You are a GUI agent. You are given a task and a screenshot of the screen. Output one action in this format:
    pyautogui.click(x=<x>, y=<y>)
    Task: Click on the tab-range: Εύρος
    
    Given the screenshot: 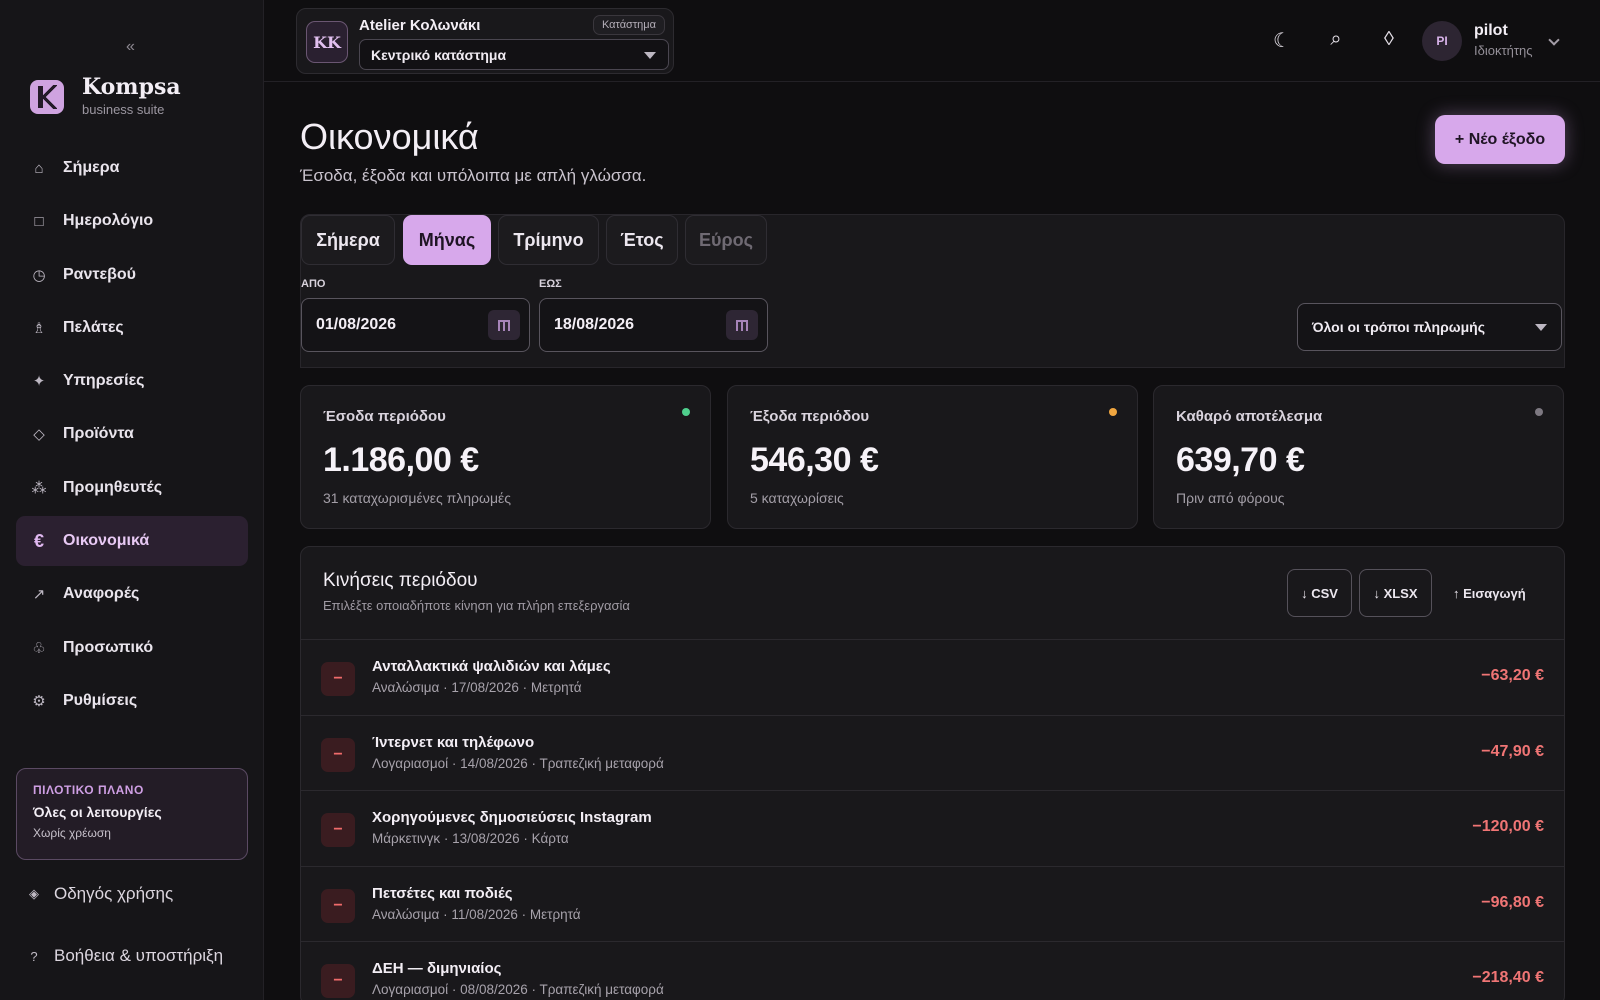 What is the action you would take?
    pyautogui.click(x=726, y=240)
    